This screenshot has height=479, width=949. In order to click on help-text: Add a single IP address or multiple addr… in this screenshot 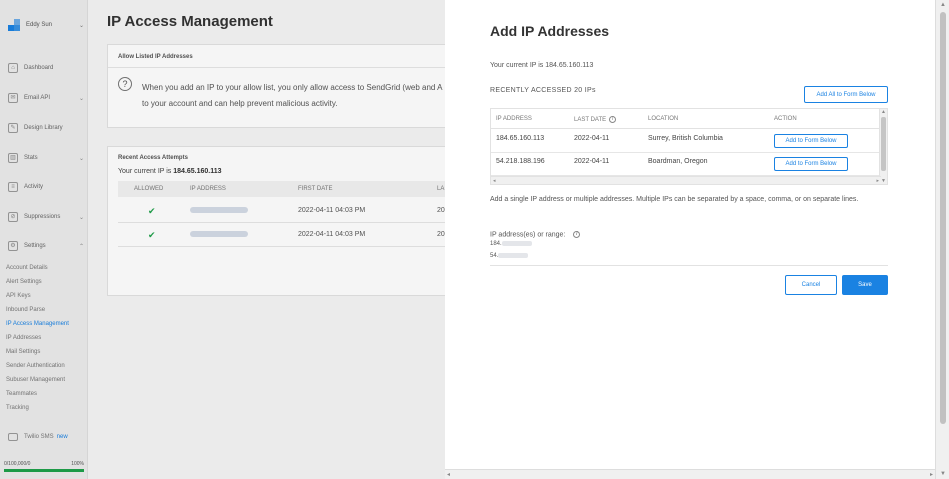, I will do `click(674, 199)`.